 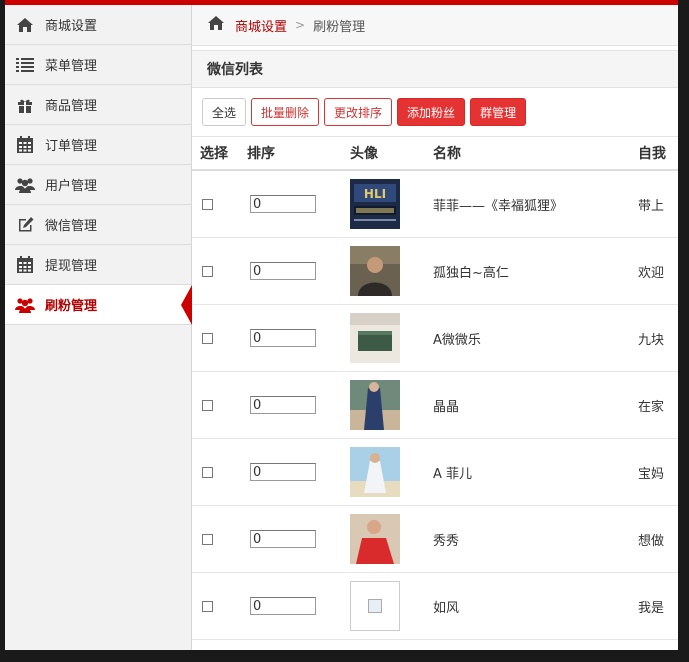 I want to click on row-name: 菲菲——《幸福狐狸》, so click(x=535, y=204).